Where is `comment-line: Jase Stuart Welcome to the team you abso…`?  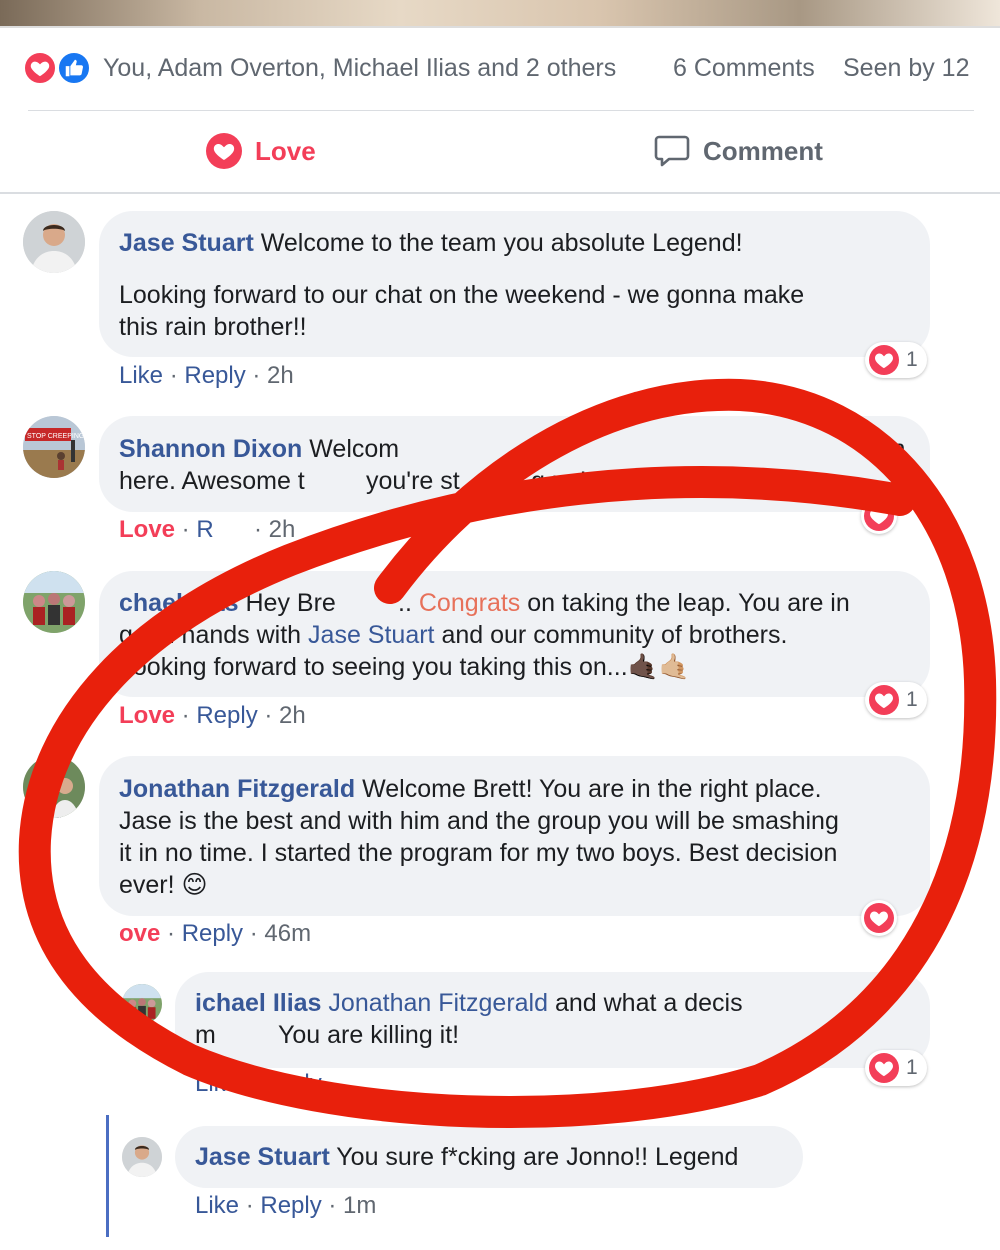
comment-line: Jase Stuart Welcome to the team you abso… is located at coordinates (431, 243).